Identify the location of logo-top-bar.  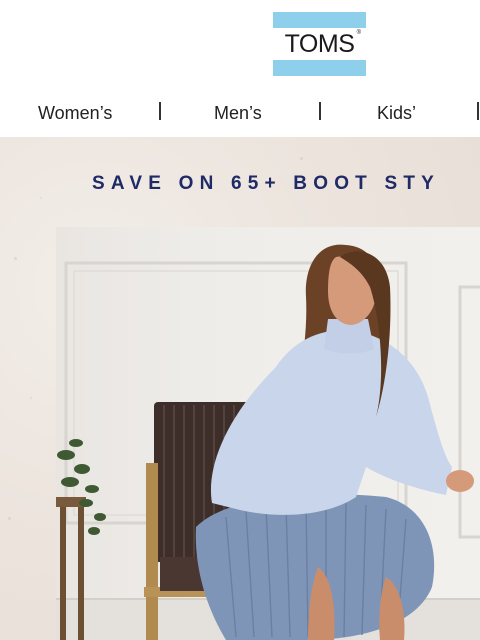
(319, 20).